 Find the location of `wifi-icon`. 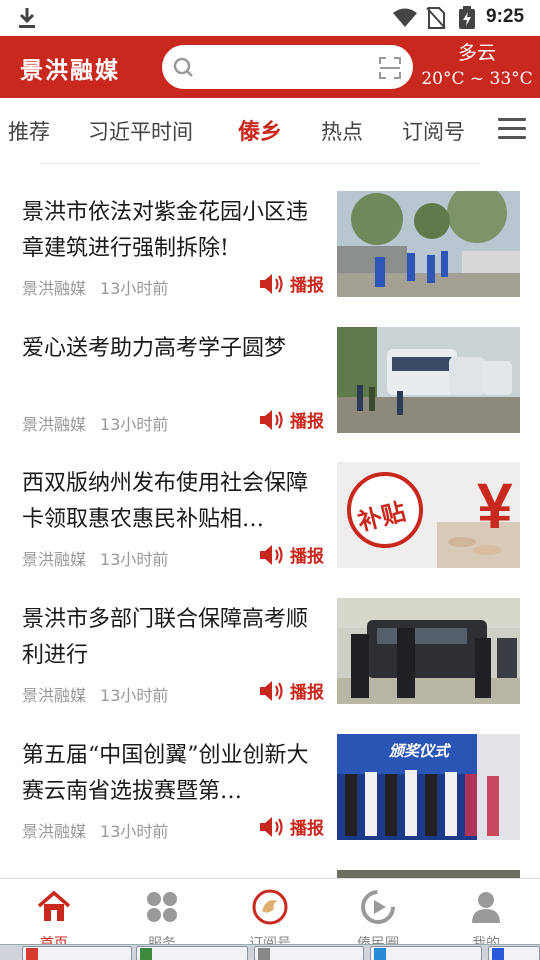

wifi-icon is located at coordinates (405, 17).